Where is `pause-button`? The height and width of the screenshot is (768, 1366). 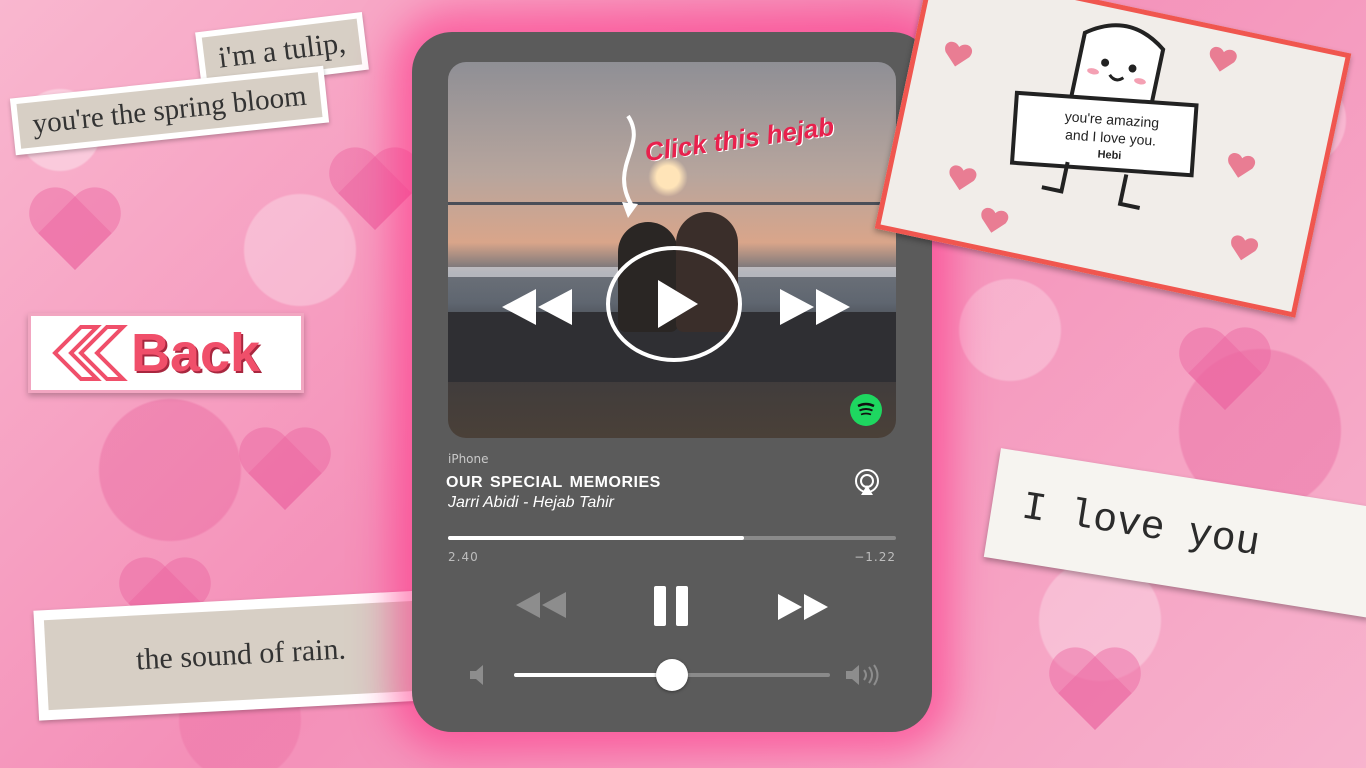 pause-button is located at coordinates (672, 608).